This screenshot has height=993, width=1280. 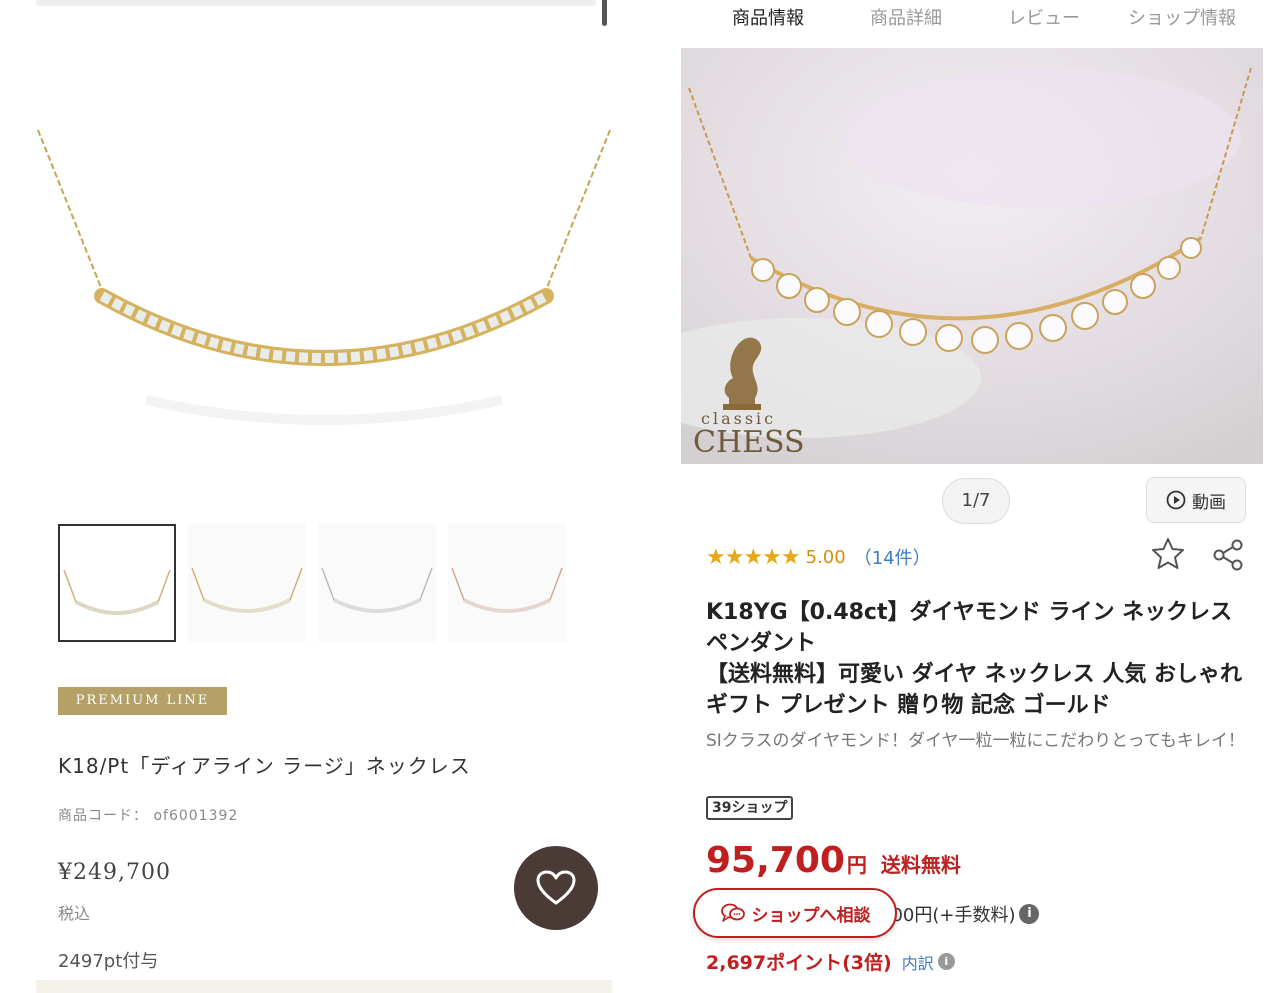 I want to click on chat-bubble-icon, so click(x=732, y=912).